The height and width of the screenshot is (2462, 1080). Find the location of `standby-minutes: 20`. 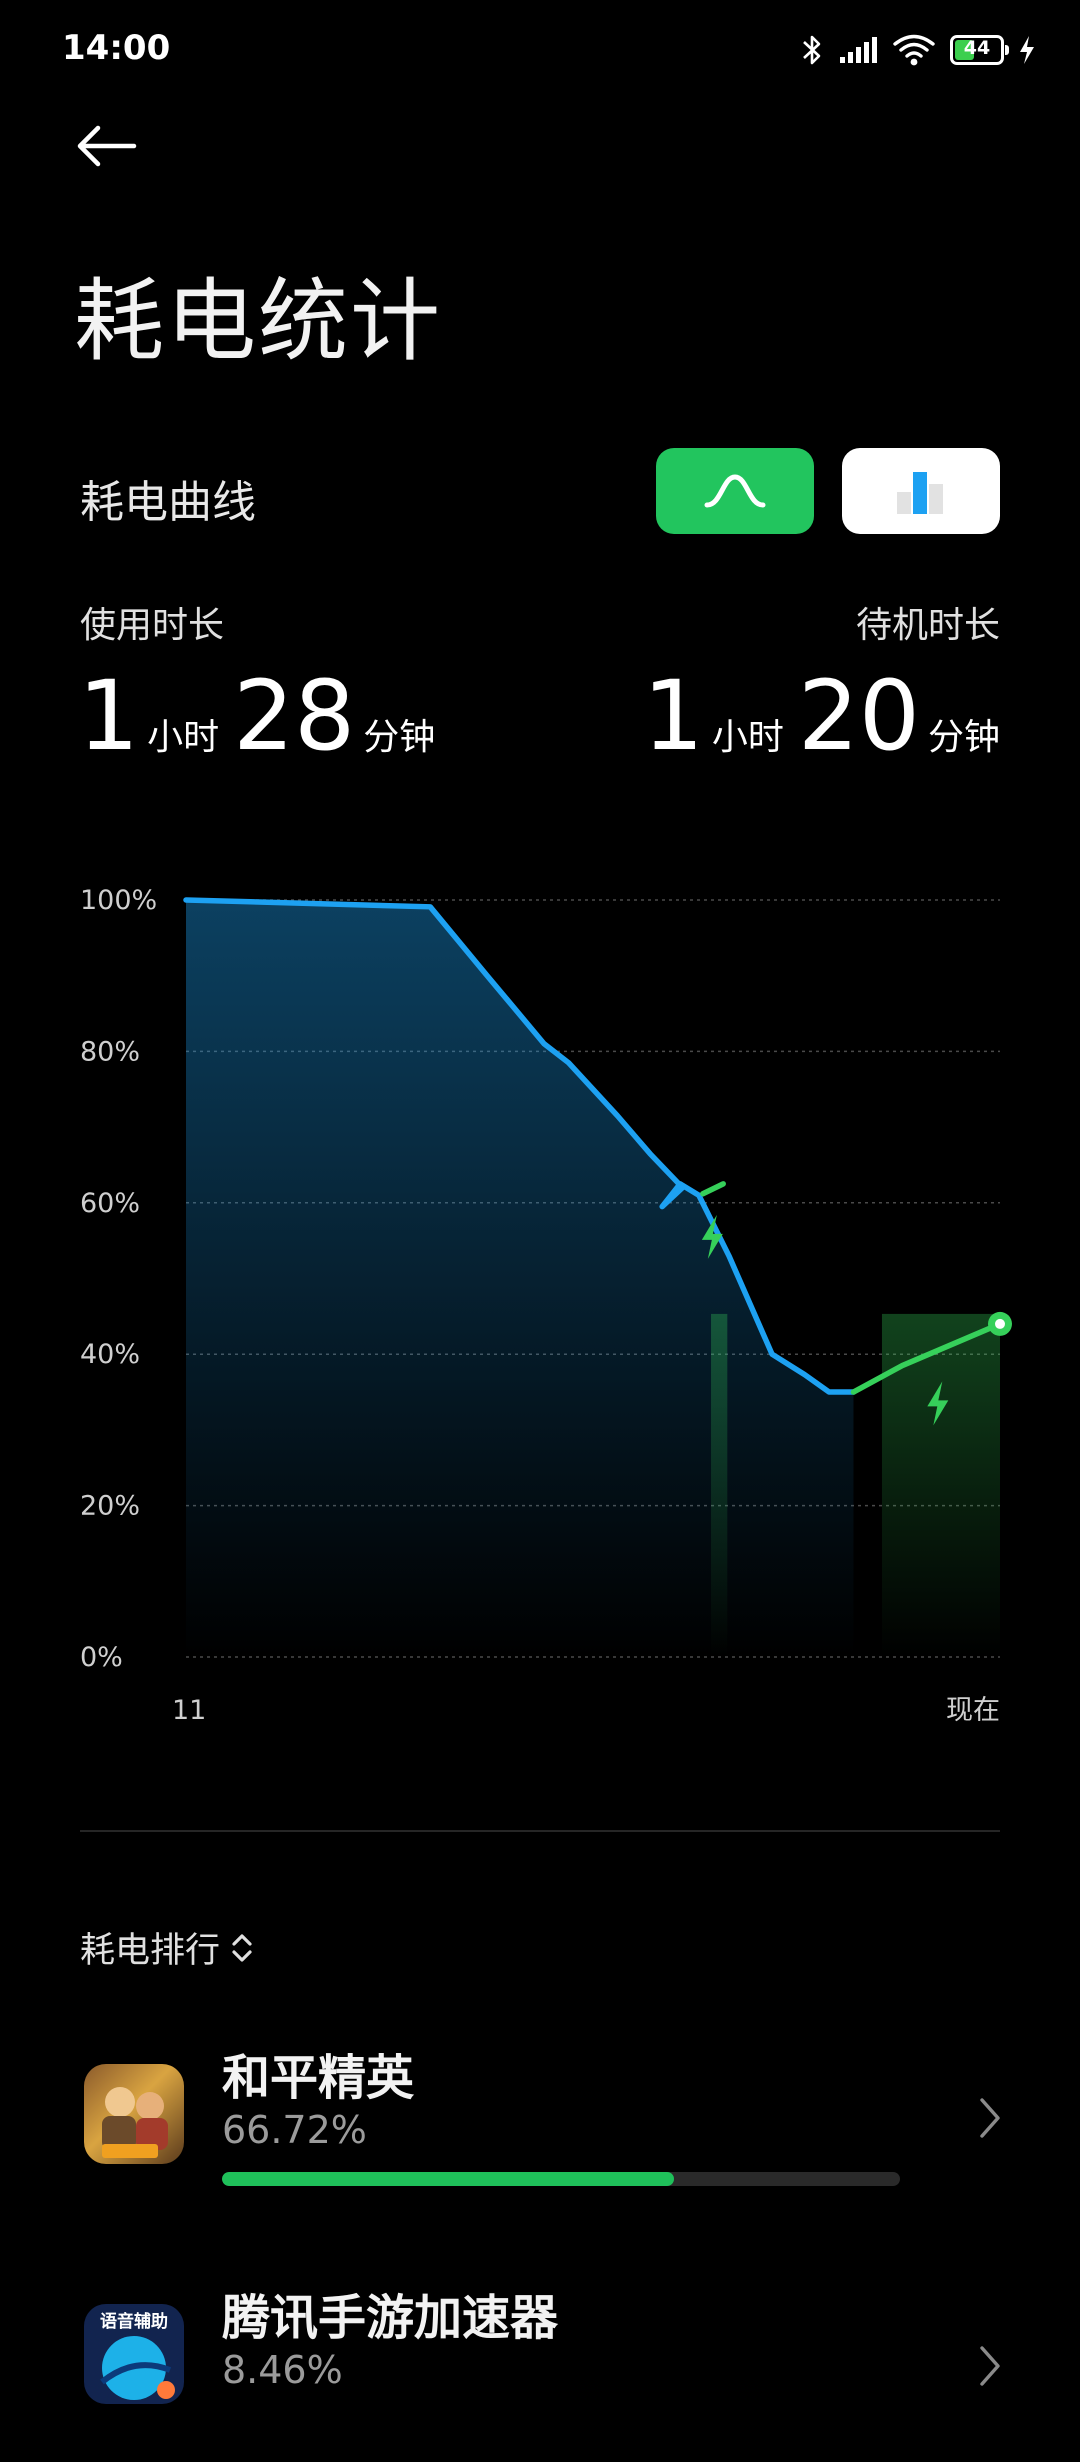

standby-minutes: 20 is located at coordinates (858, 716).